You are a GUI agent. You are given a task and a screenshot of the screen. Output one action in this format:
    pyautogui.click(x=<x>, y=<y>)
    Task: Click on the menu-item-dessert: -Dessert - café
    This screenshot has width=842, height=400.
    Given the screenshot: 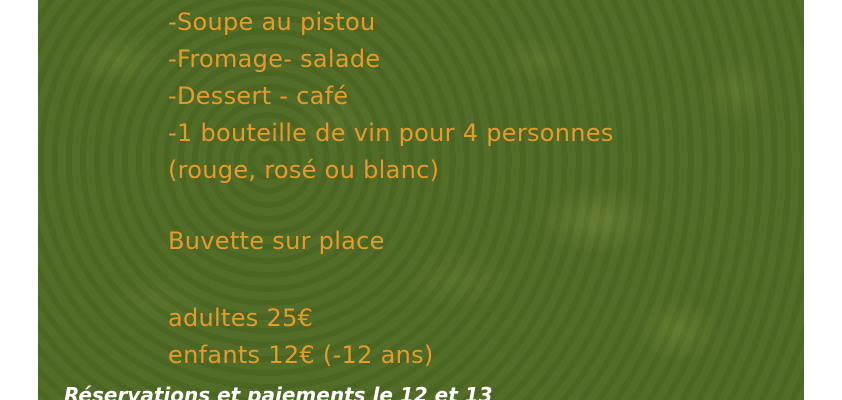 What is the action you would take?
    pyautogui.click(x=258, y=96)
    